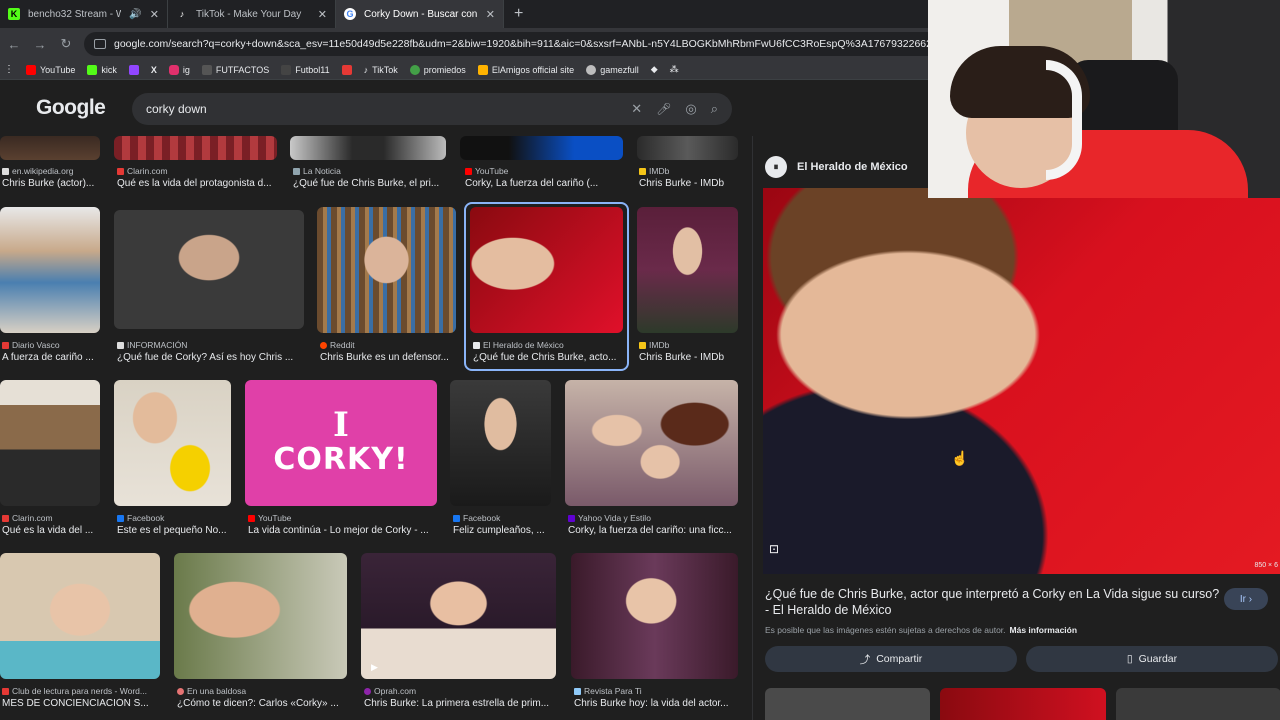 This screenshot has width=1280, height=720. I want to click on result-video: ▶, so click(458, 616).